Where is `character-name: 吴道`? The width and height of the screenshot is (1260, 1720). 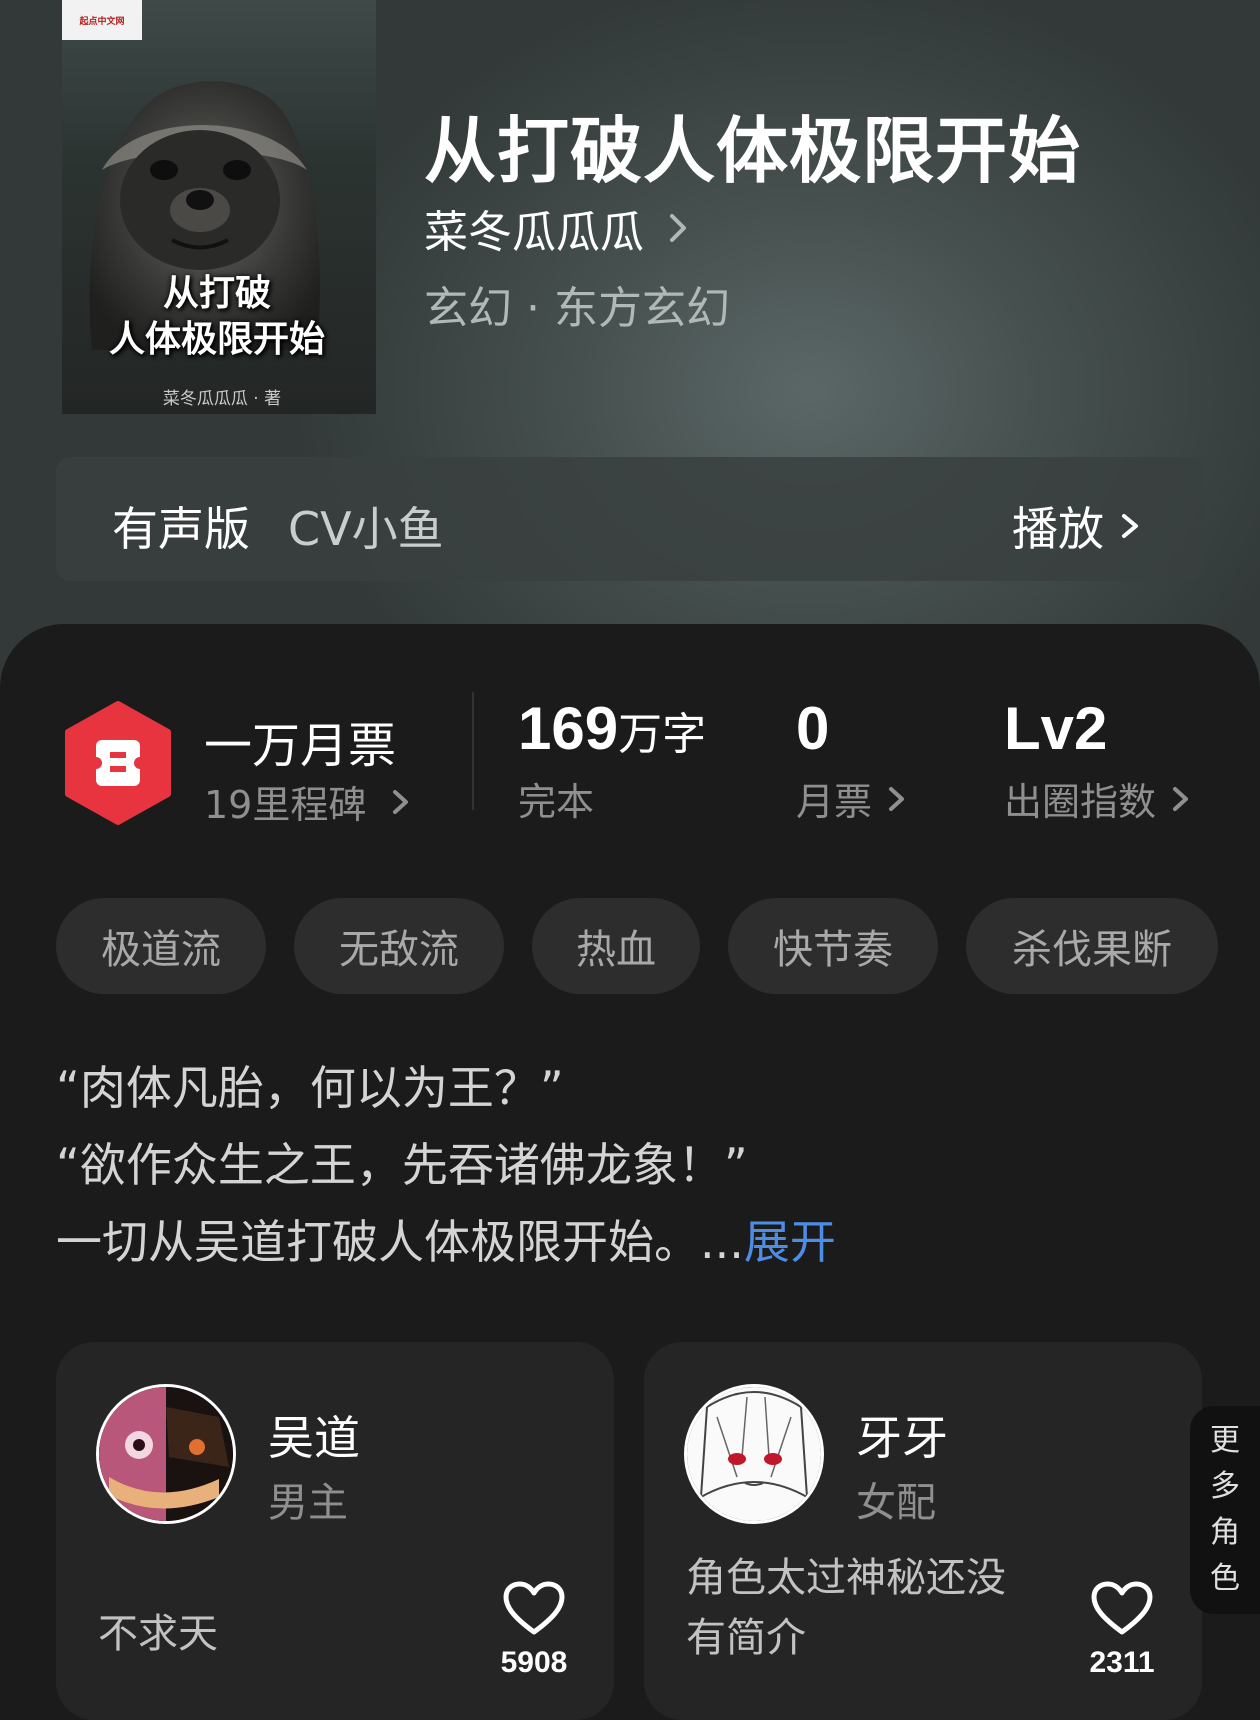 character-name: 吴道 is located at coordinates (314, 1438).